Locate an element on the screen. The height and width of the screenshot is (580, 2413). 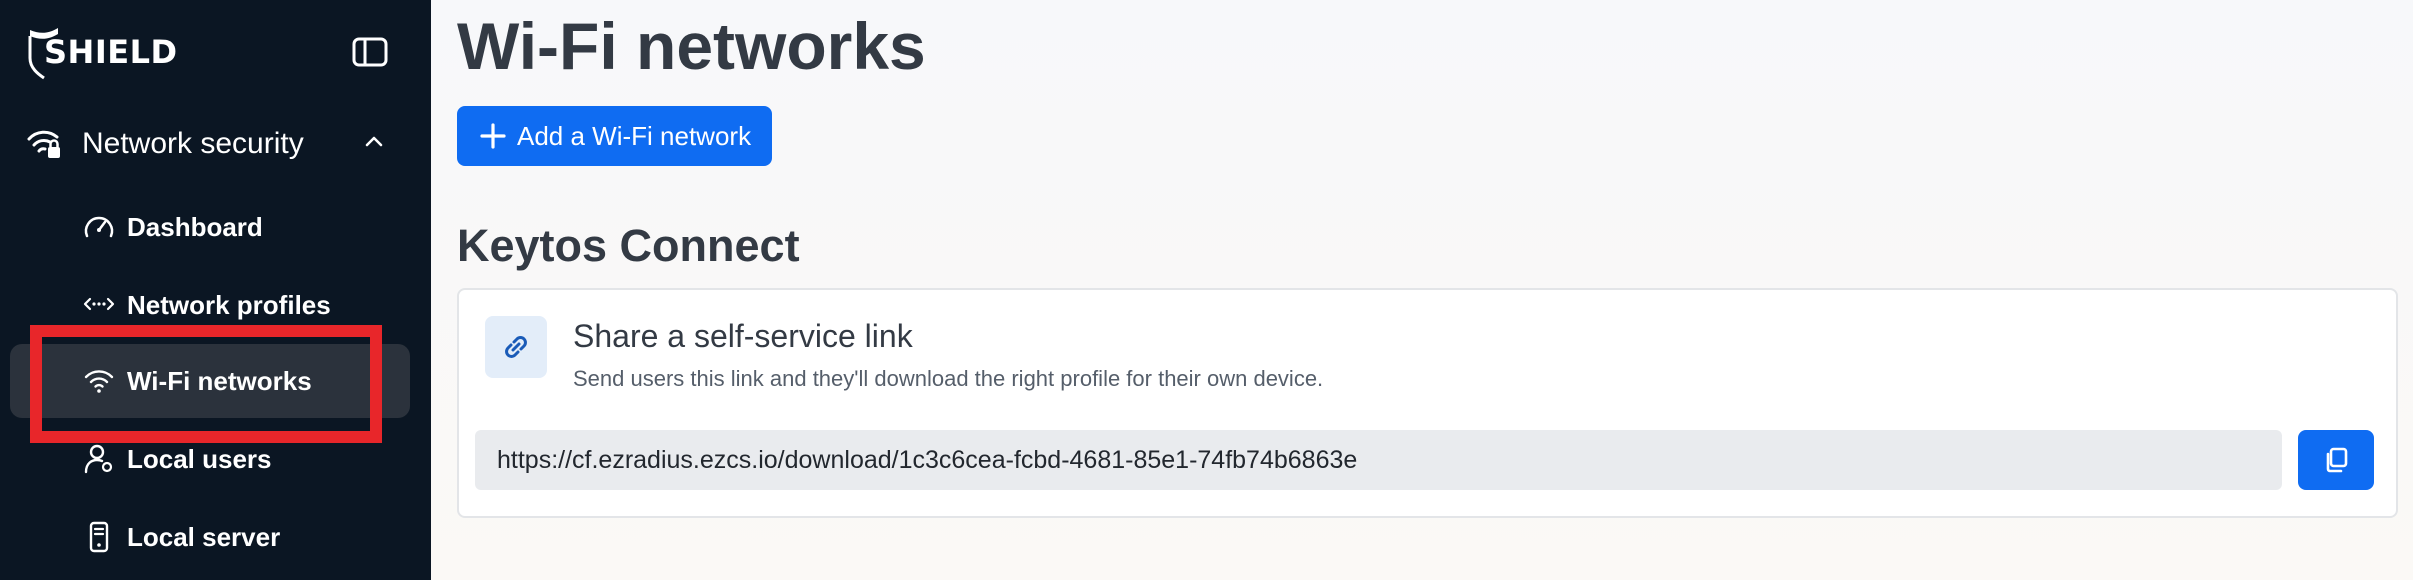
add-wifi-network-button: Add a Wi-Fi network is located at coordinates (614, 136).